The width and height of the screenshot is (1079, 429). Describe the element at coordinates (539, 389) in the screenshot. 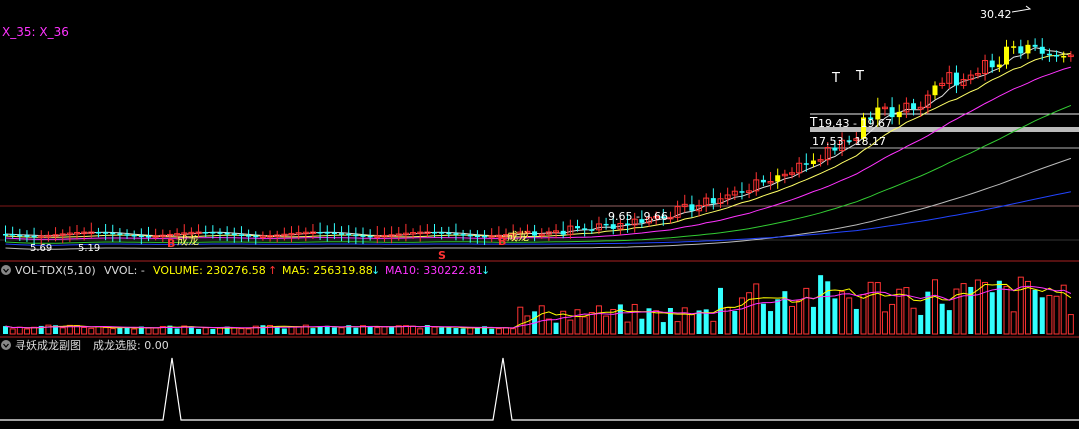

I see `stock-pick-signal-line` at that location.